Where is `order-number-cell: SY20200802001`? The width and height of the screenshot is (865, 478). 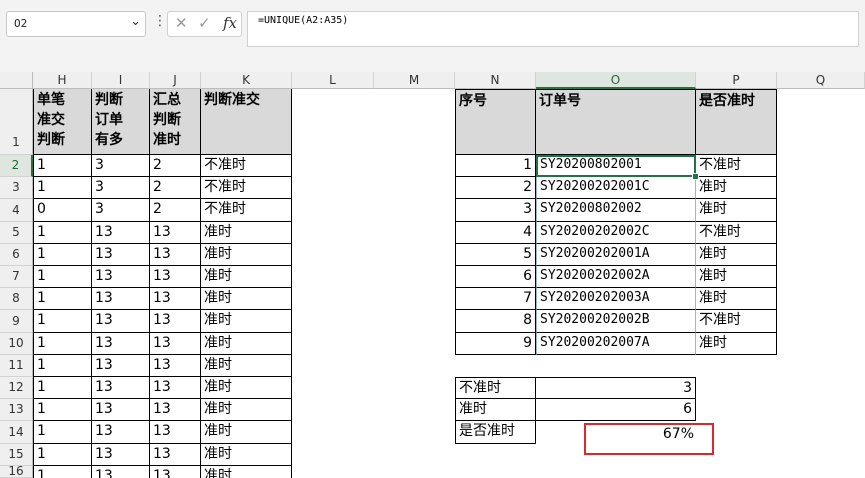
order-number-cell: SY20200802001 is located at coordinates (616, 166).